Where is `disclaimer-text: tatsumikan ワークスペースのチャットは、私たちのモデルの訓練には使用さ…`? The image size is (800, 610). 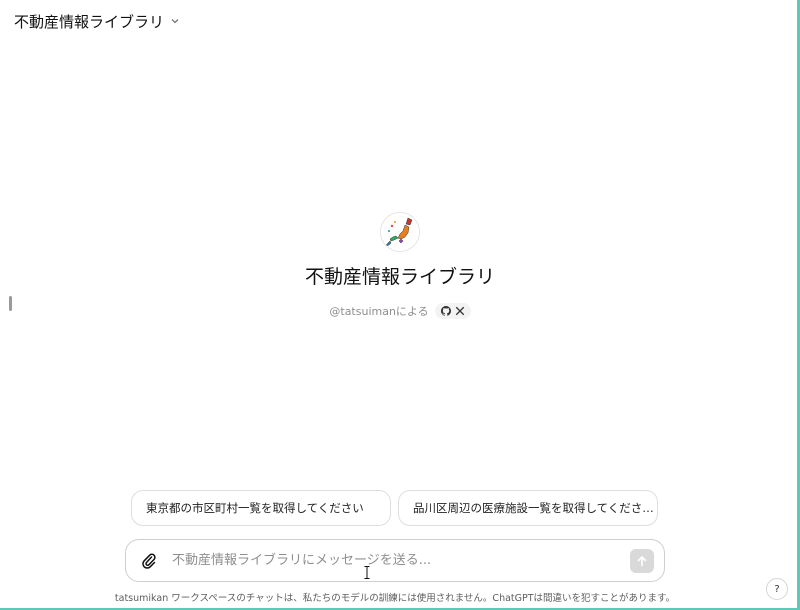 disclaimer-text: tatsumikan ワークスペースのチャットは、私たちのモデルの訓練には使用さ… is located at coordinates (395, 598).